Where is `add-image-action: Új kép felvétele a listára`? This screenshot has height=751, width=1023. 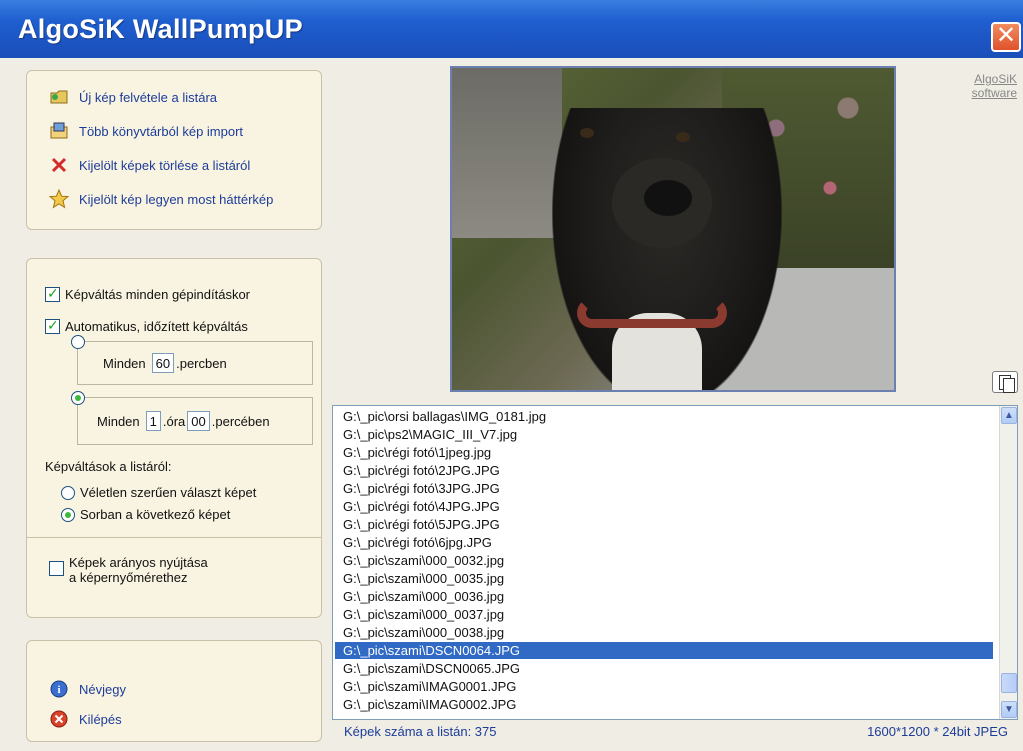
add-image-action: Új kép felvétele a listára is located at coordinates (133, 97).